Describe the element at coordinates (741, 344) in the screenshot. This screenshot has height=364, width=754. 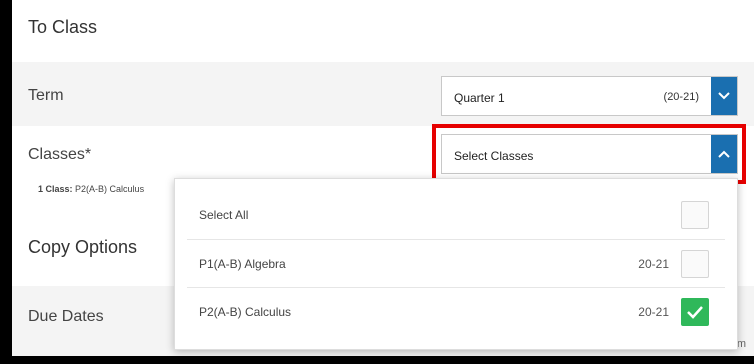
I see `due-dates-tail-text: m` at that location.